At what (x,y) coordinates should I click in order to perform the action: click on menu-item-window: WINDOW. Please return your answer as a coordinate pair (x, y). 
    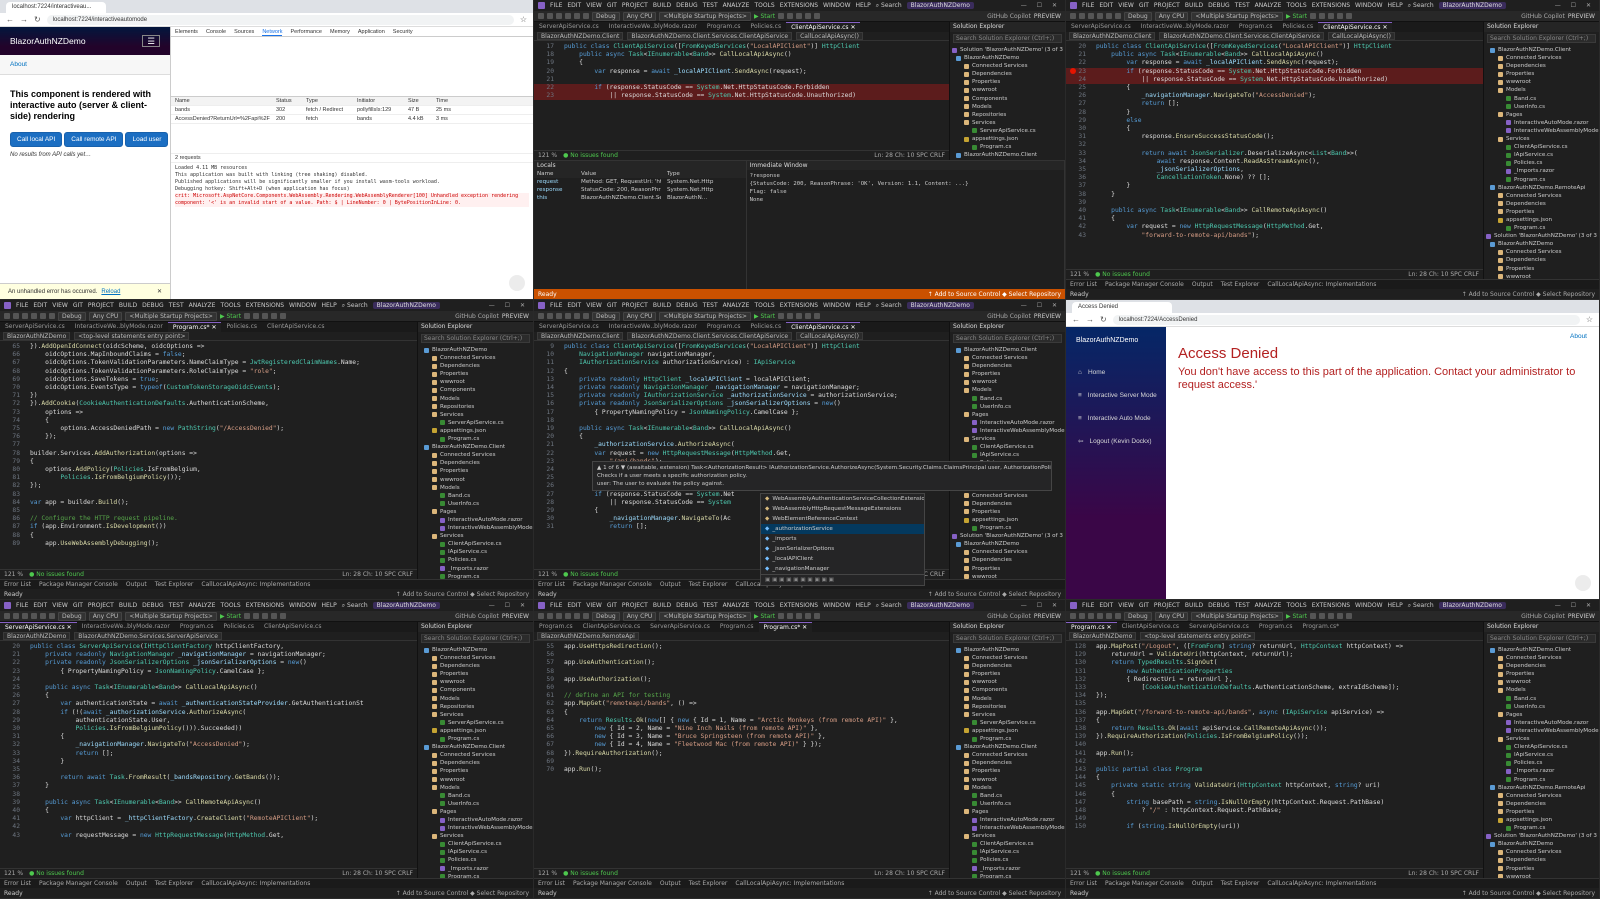
    Looking at the image, I should click on (302, 305).